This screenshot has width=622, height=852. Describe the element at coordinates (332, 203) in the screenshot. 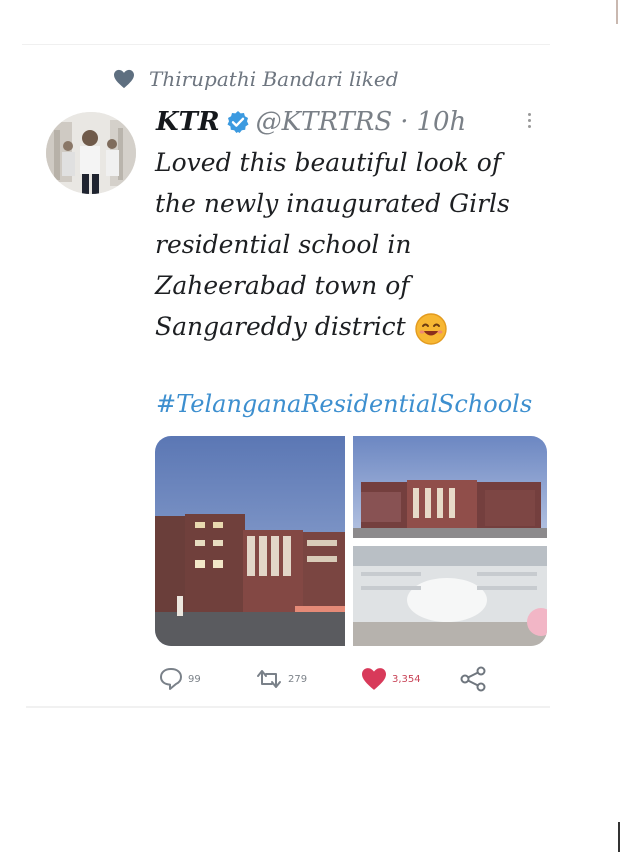

I see `tweet-line: the newly inaugurated Girls` at that location.